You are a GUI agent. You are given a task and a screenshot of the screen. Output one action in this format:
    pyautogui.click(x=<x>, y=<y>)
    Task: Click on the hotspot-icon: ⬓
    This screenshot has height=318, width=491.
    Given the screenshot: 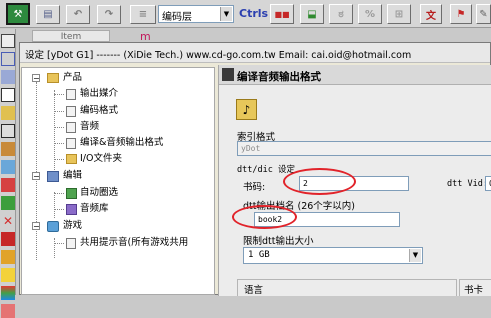 What is the action you would take?
    pyautogui.click(x=312, y=14)
    